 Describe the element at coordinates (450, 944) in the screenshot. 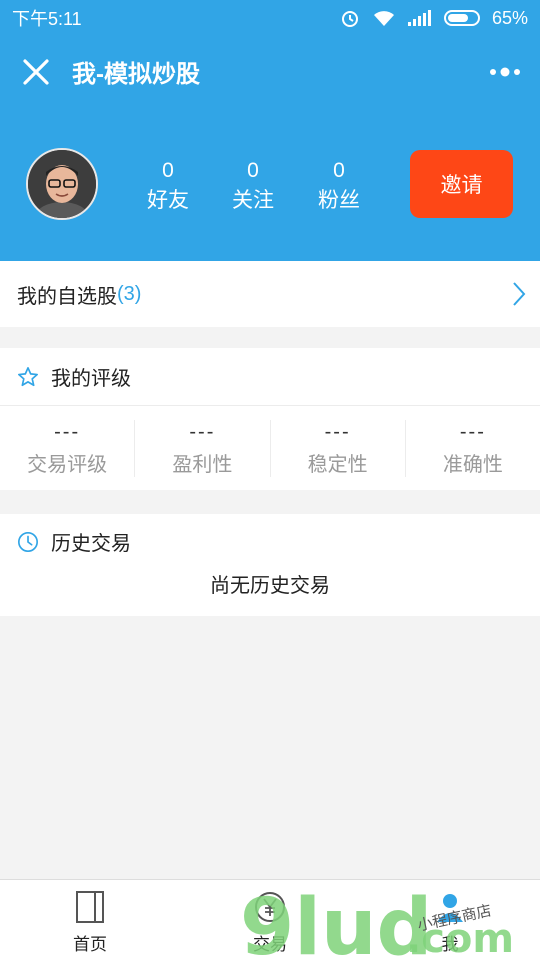

I see `tab-me-label: 我` at that location.